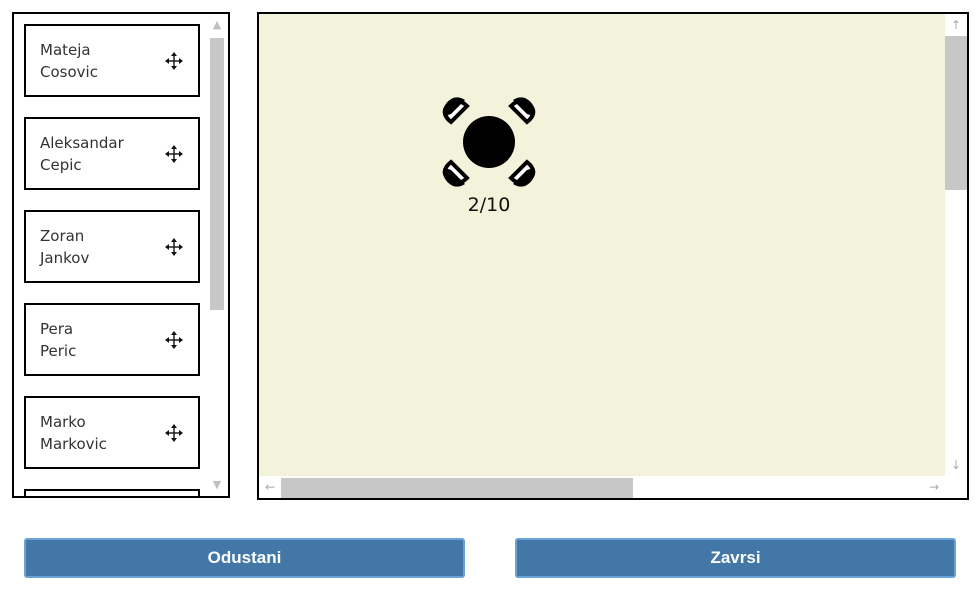 This screenshot has width=978, height=598. What do you see at coordinates (73, 433) in the screenshot?
I see `guest-name: Marko Markovic` at bounding box center [73, 433].